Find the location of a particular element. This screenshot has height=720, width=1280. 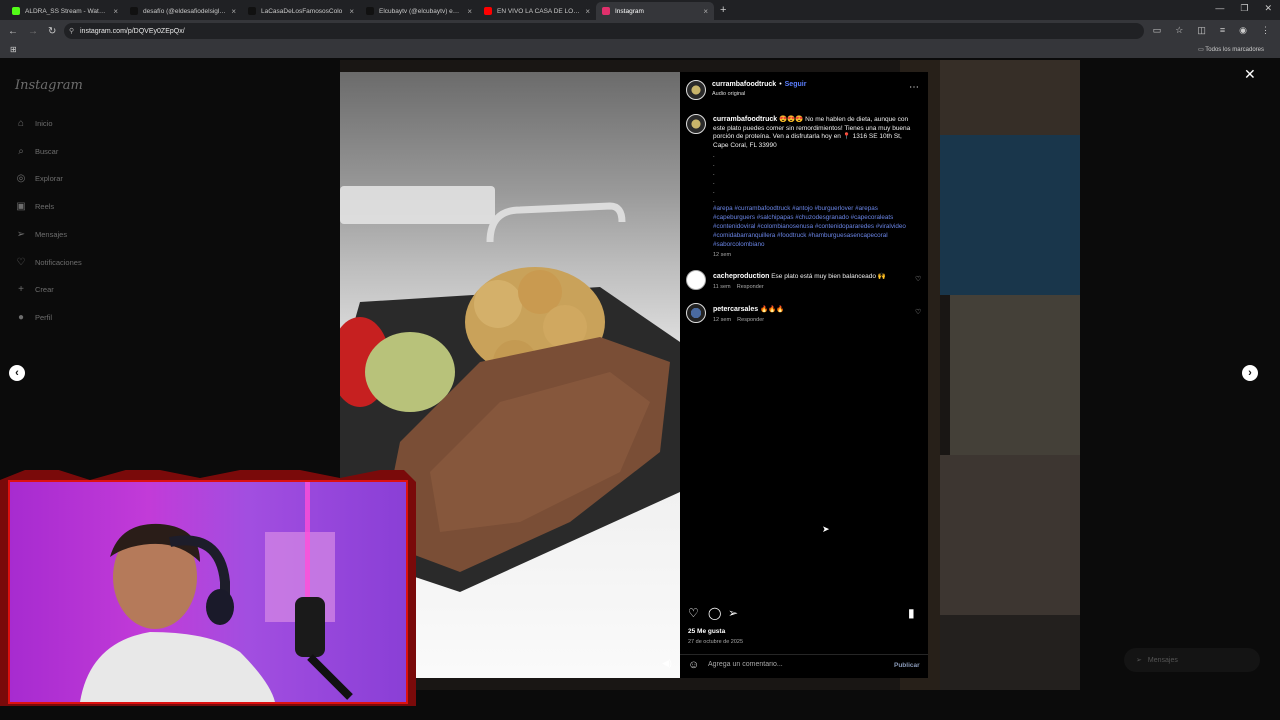

tab-title: Instagram is located at coordinates (629, 11).